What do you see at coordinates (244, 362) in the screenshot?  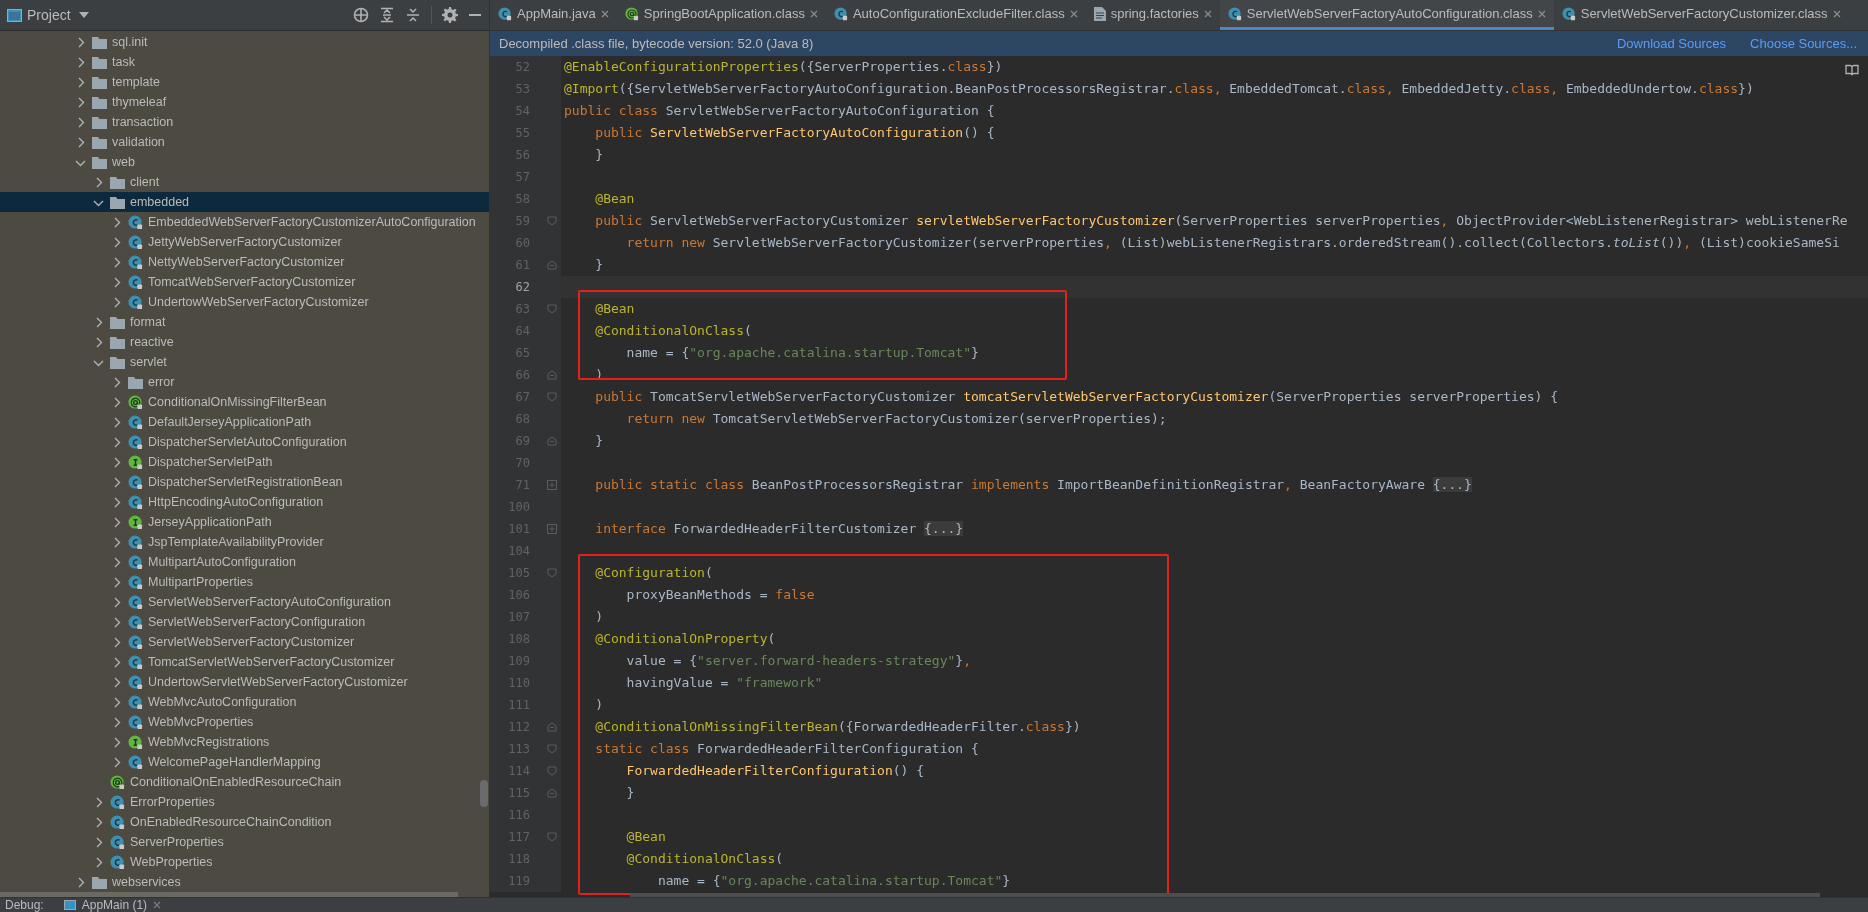 I see `folder-tree-item: servlet` at bounding box center [244, 362].